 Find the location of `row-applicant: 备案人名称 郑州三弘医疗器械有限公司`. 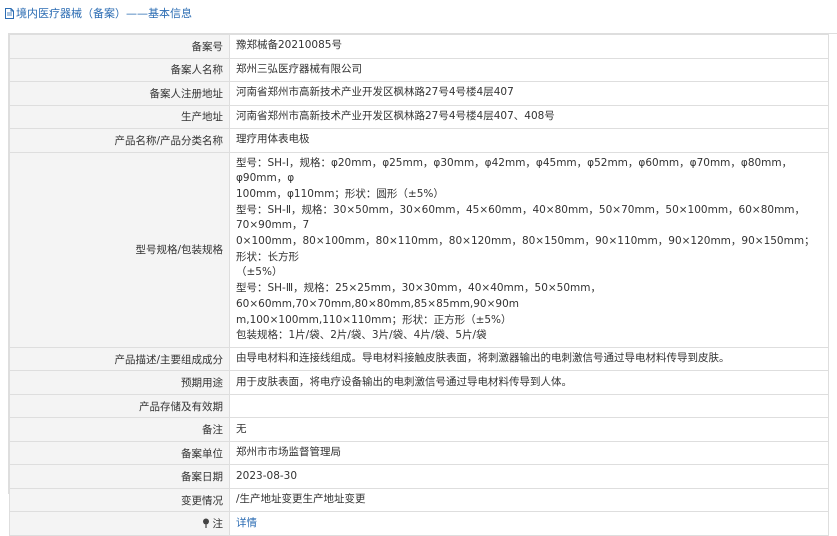

row-applicant: 备案人名称 郑州三弘医疗器械有限公司 is located at coordinates (419, 69).